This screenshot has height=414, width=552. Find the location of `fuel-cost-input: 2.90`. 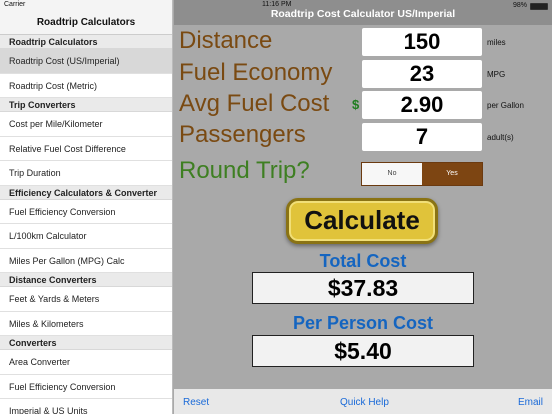

fuel-cost-input: 2.90 is located at coordinates (422, 105).